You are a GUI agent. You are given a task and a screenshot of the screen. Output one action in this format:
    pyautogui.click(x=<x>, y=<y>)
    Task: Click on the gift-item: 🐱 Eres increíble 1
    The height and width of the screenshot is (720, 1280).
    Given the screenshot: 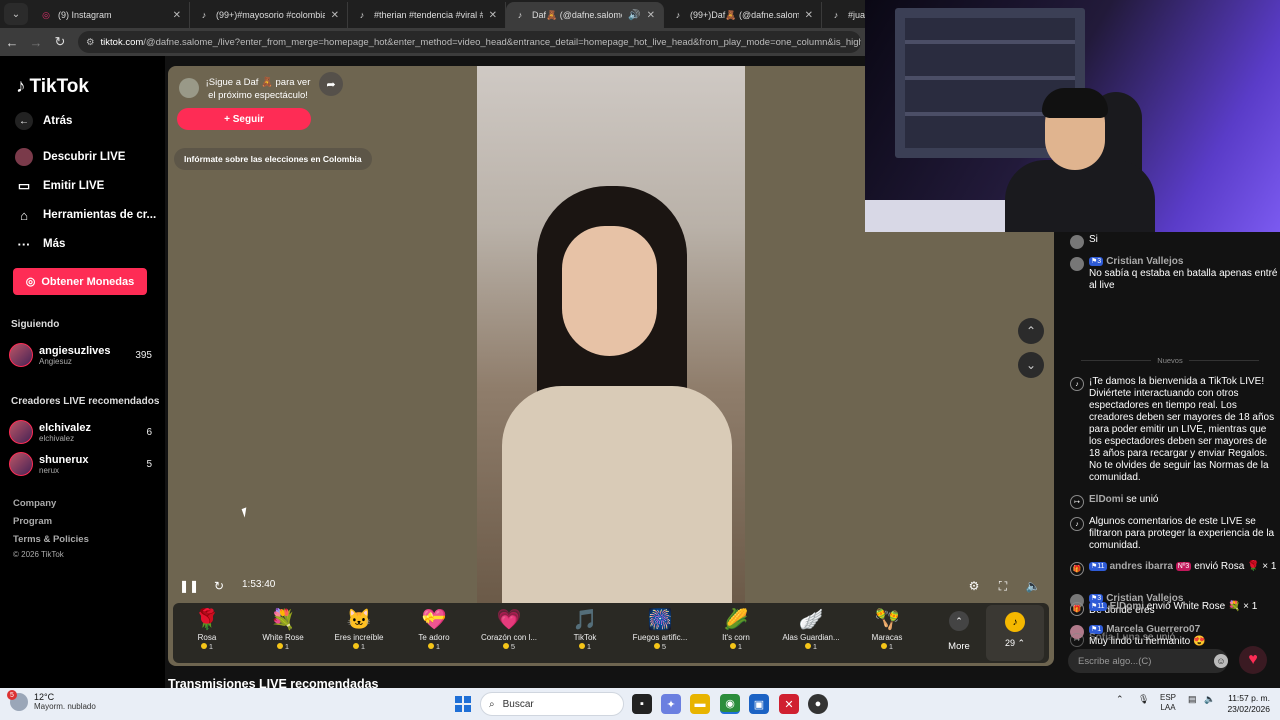 What is the action you would take?
    pyautogui.click(x=359, y=630)
    